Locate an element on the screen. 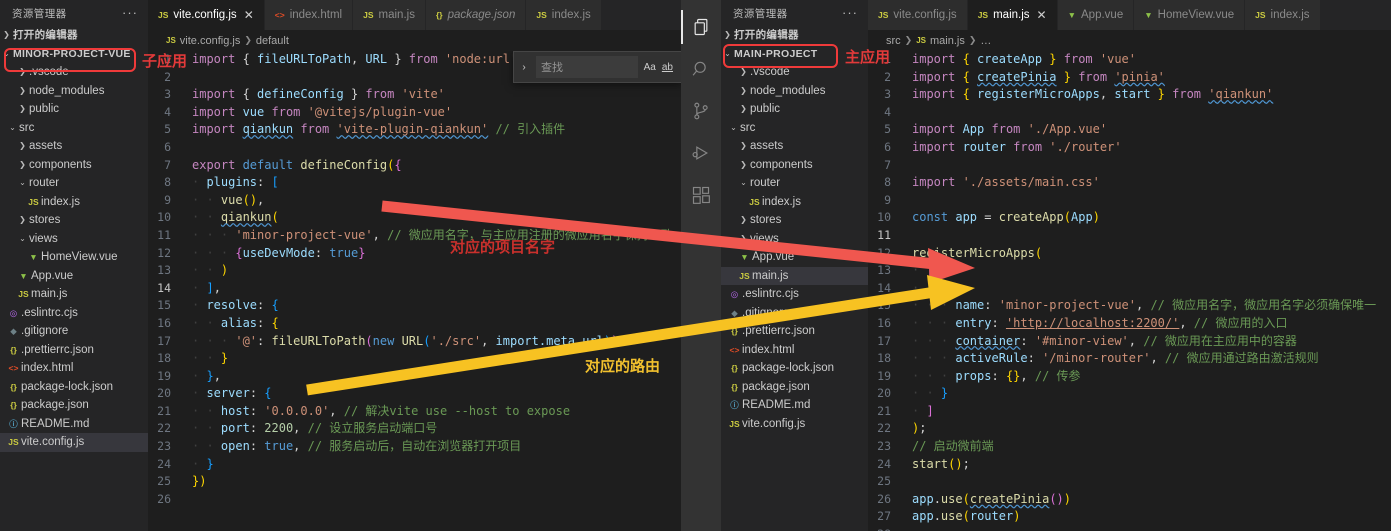 The width and height of the screenshot is (1391, 531). code-line: 14 · · { is located at coordinates (1129, 289).